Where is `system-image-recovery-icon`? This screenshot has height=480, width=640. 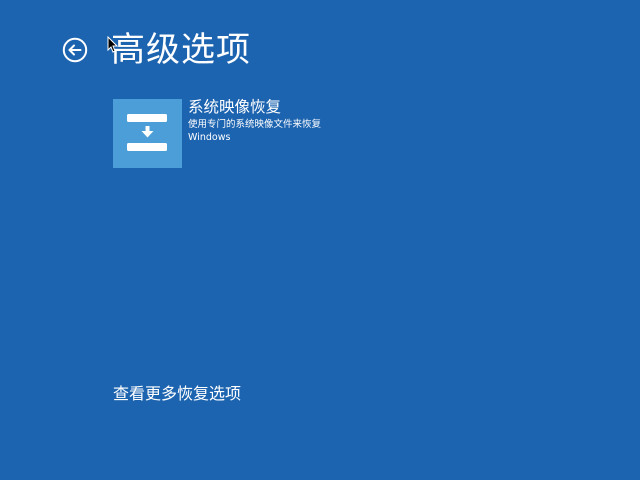
system-image-recovery-icon is located at coordinates (147, 133).